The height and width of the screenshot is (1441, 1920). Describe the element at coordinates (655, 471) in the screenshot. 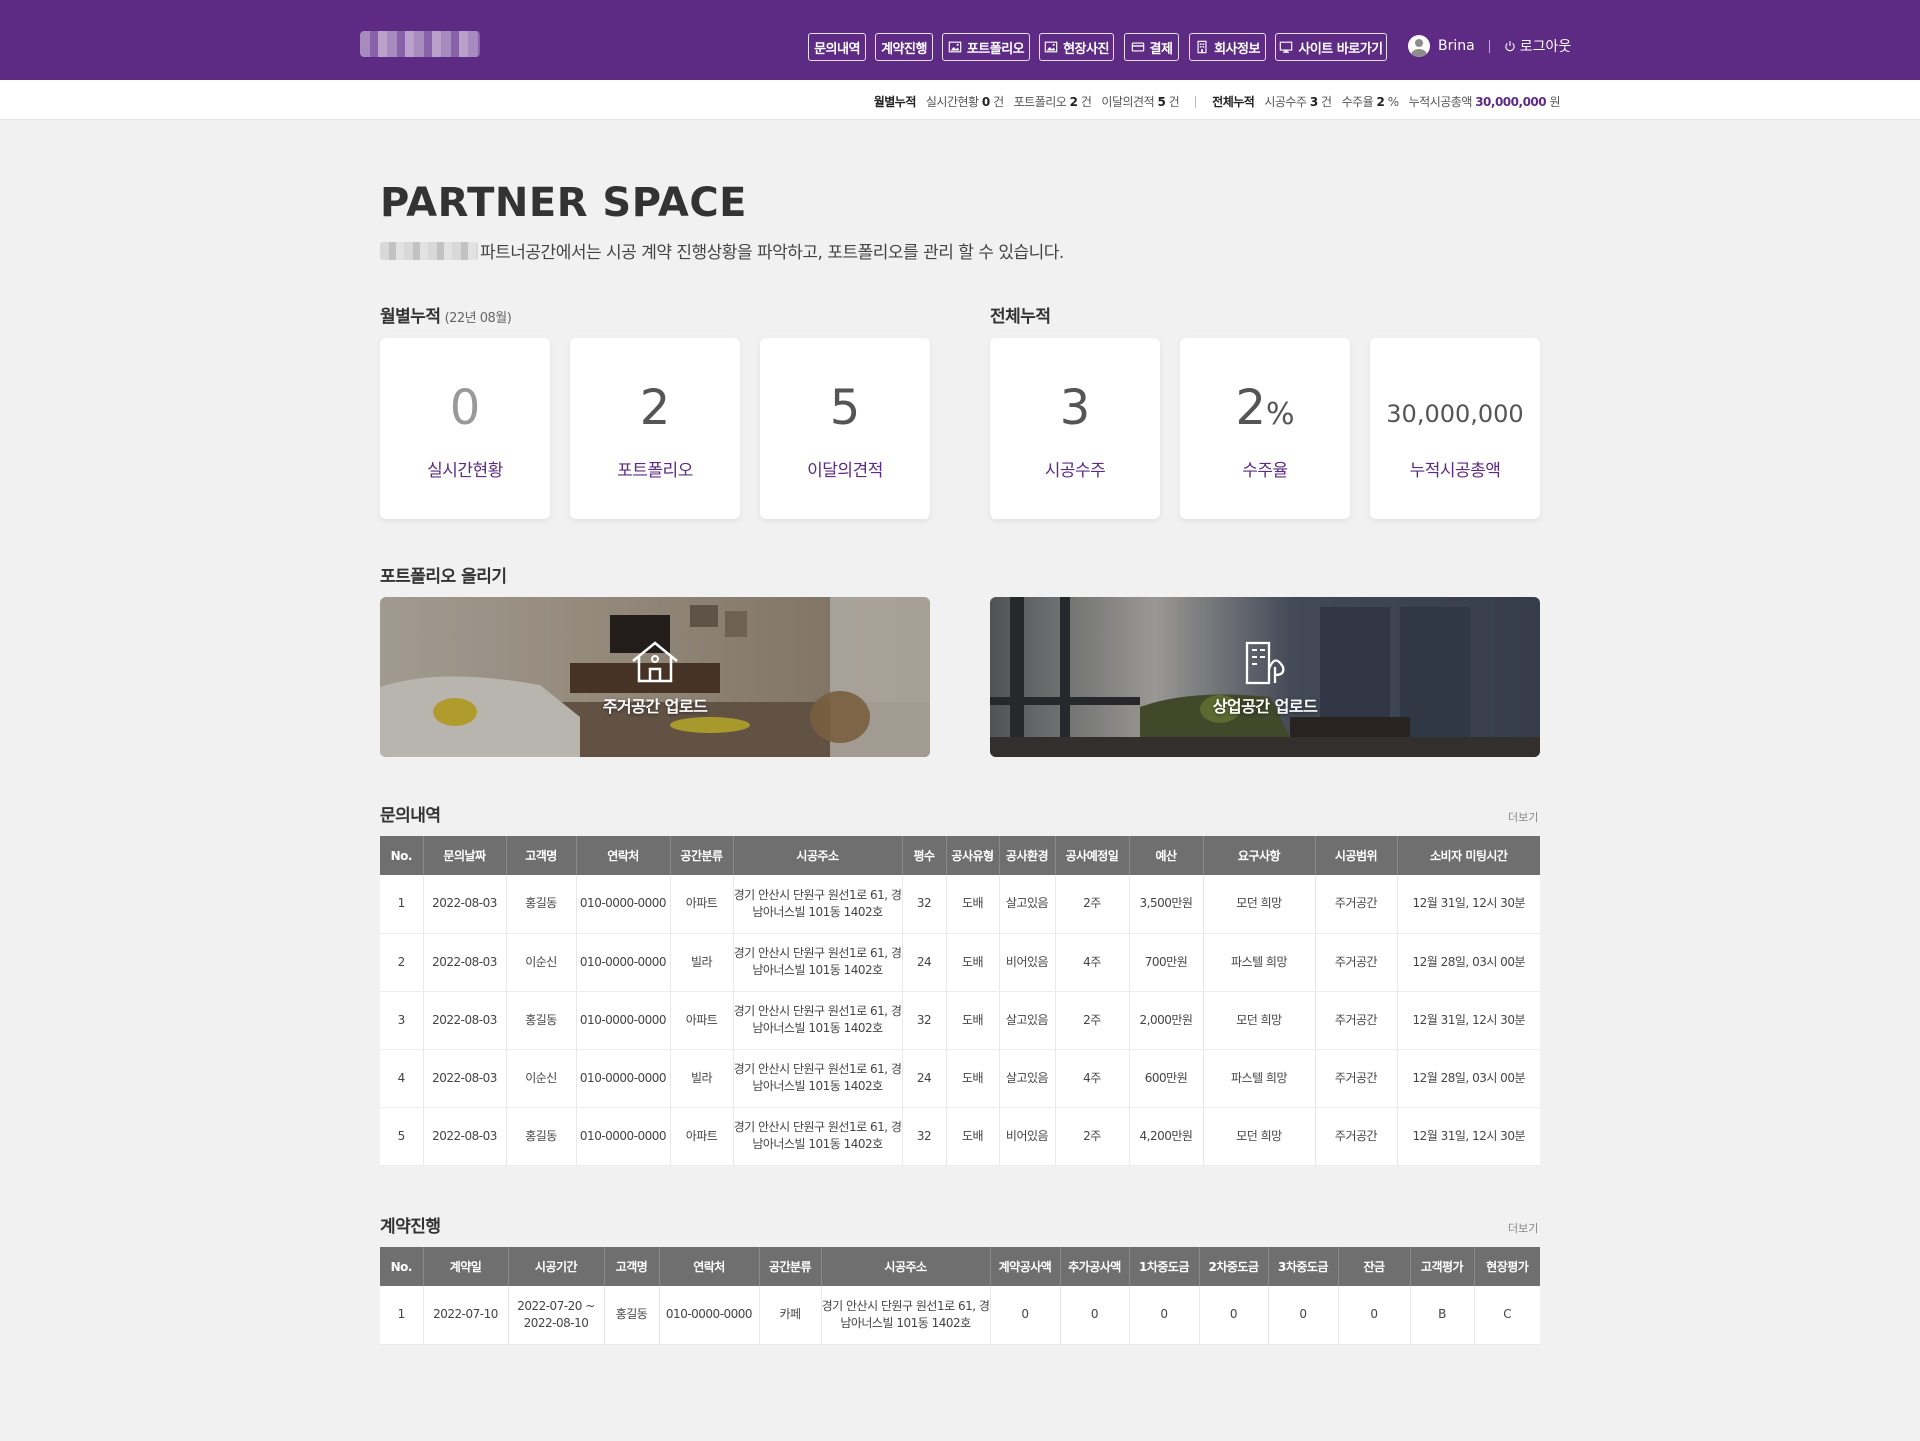

I see `card-label: 포트폴리오` at that location.